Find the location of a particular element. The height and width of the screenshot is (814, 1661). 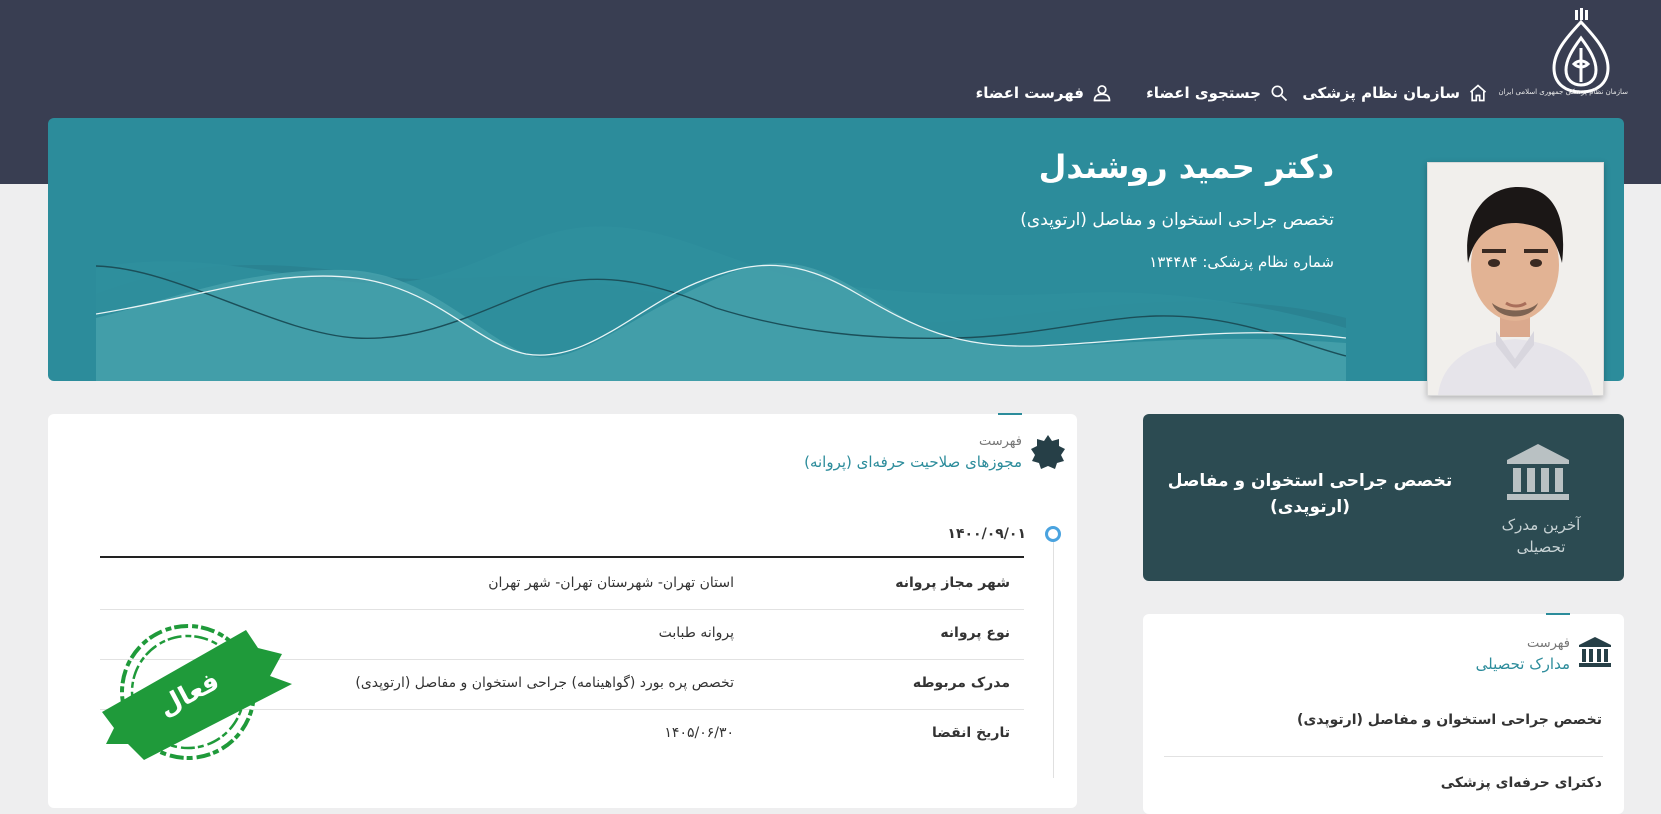

nav-search-label: جستجوی اعضاء is located at coordinates (1203, 93).